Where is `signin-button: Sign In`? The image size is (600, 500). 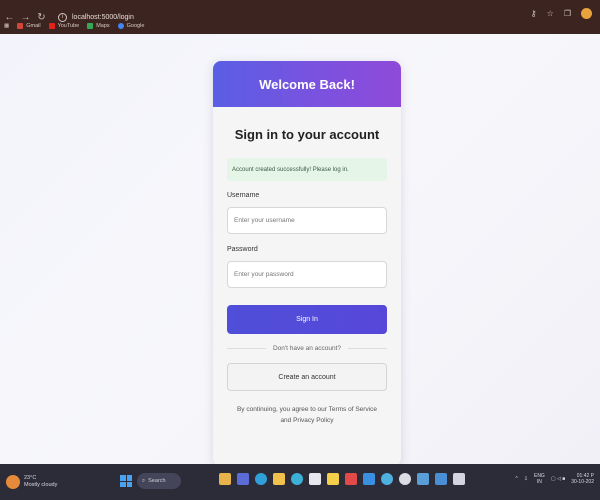
signin-button: Sign In is located at coordinates (307, 319).